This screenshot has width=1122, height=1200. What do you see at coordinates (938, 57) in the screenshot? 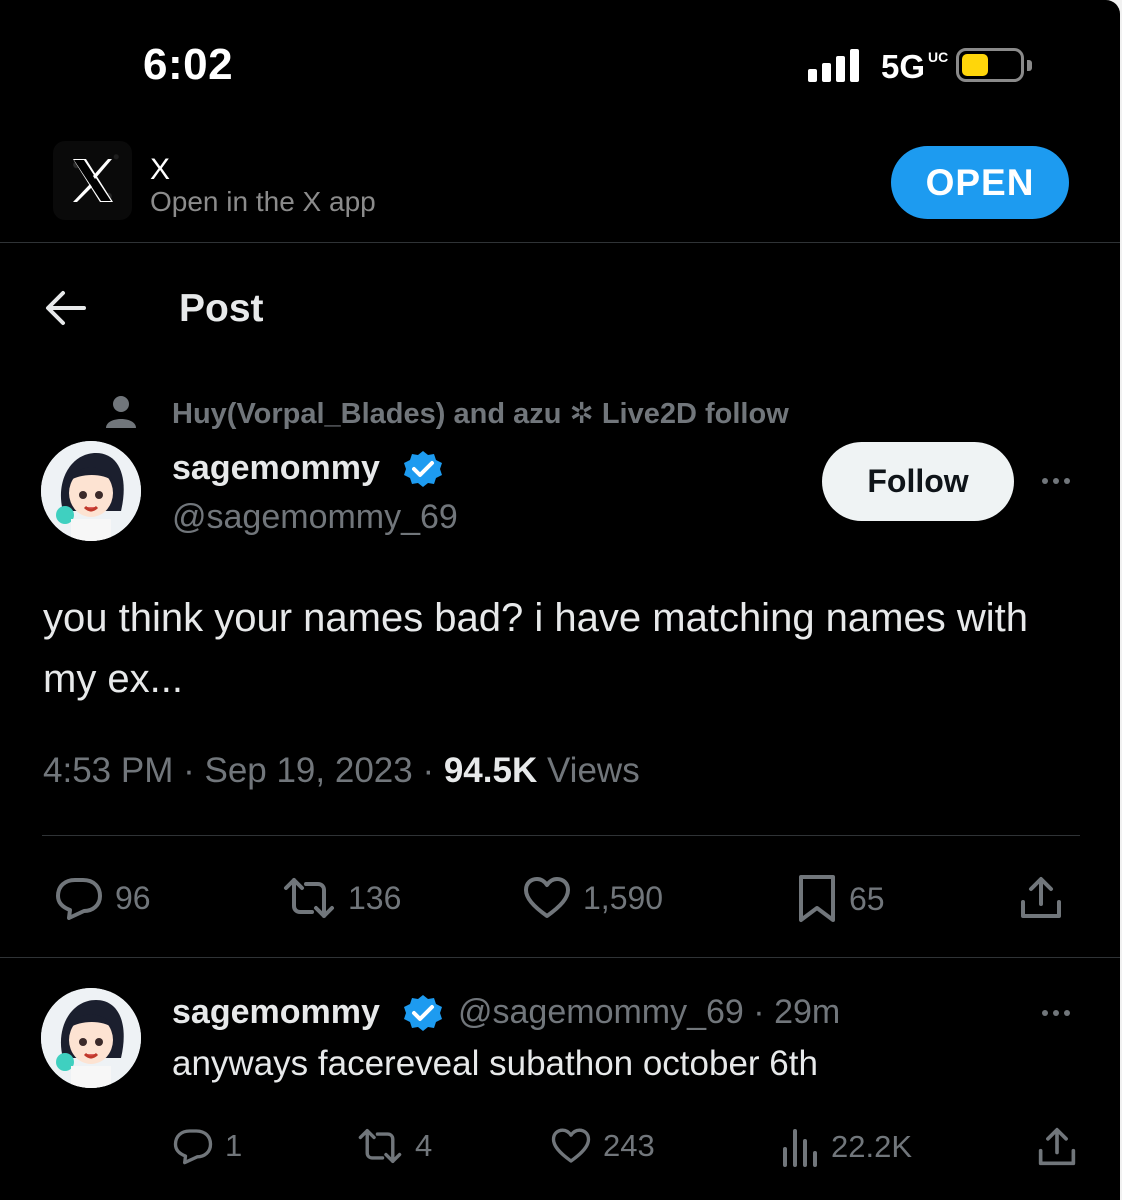
I see `network-suffix: UC` at bounding box center [938, 57].